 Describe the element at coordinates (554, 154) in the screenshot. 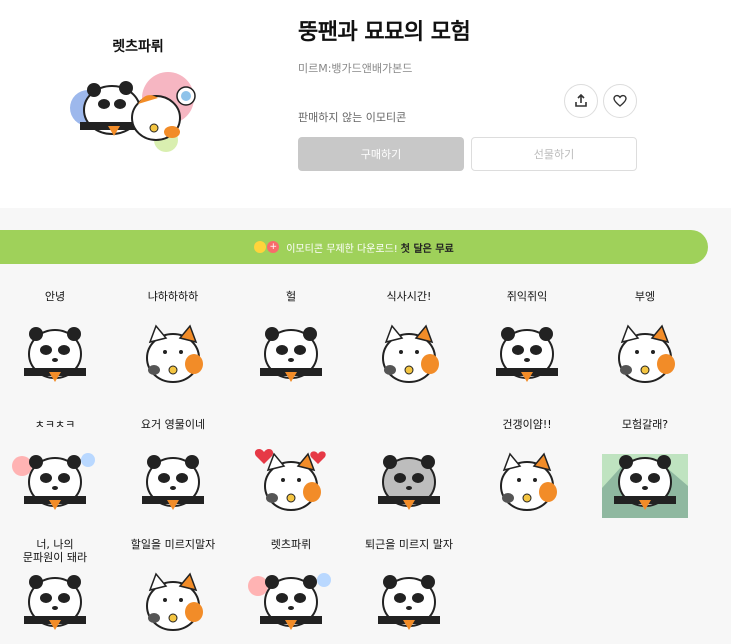

I see `gift-button: 선물하기` at that location.